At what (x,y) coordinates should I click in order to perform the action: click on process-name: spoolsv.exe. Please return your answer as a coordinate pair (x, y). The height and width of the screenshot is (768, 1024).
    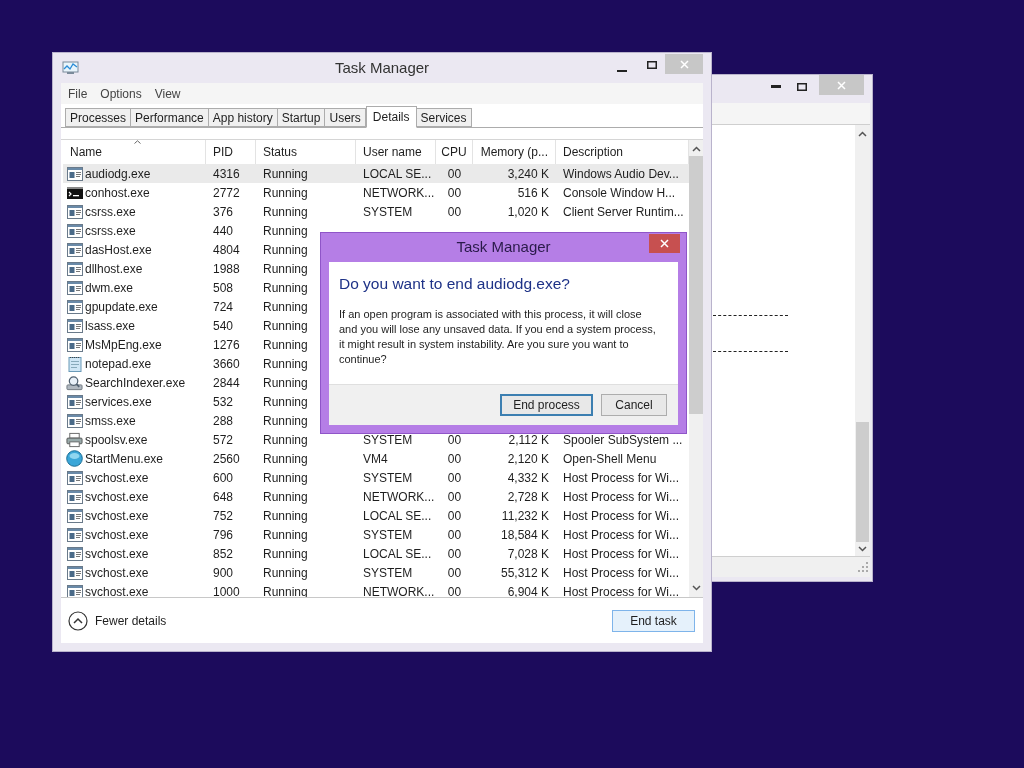
    Looking at the image, I should click on (116, 440).